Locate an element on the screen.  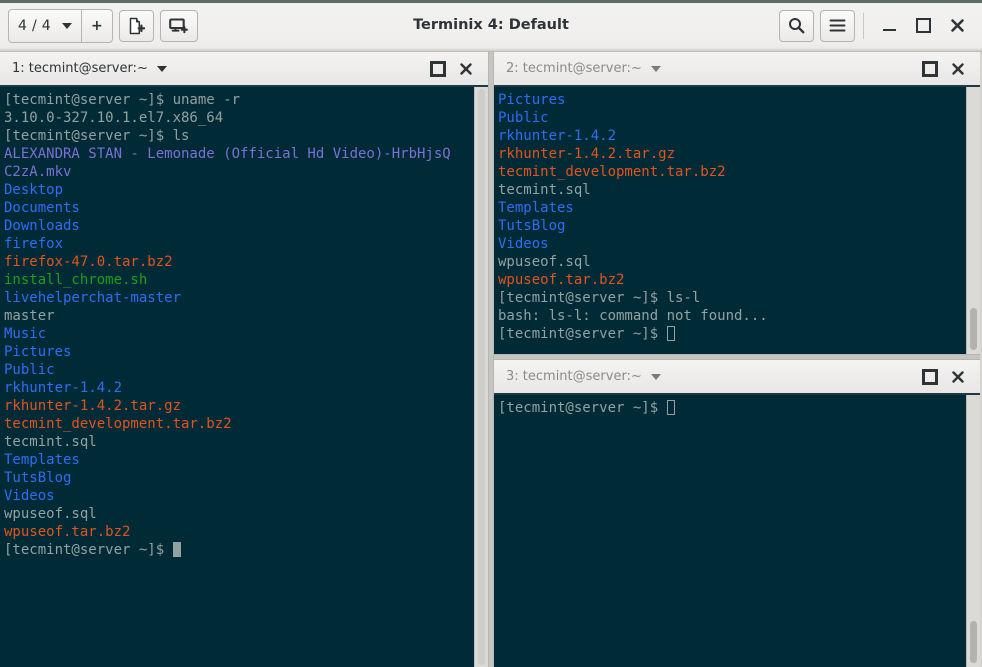
terminal-line: [tecmint@server ~]$ ls is located at coordinates (239, 136).